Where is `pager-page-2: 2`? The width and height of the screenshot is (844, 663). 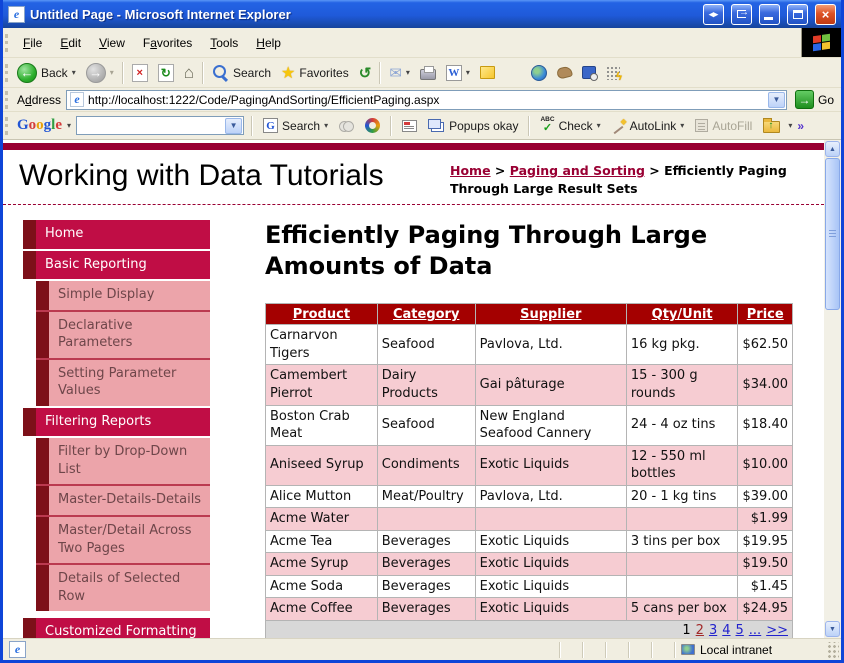 pager-page-2: 2 is located at coordinates (700, 630).